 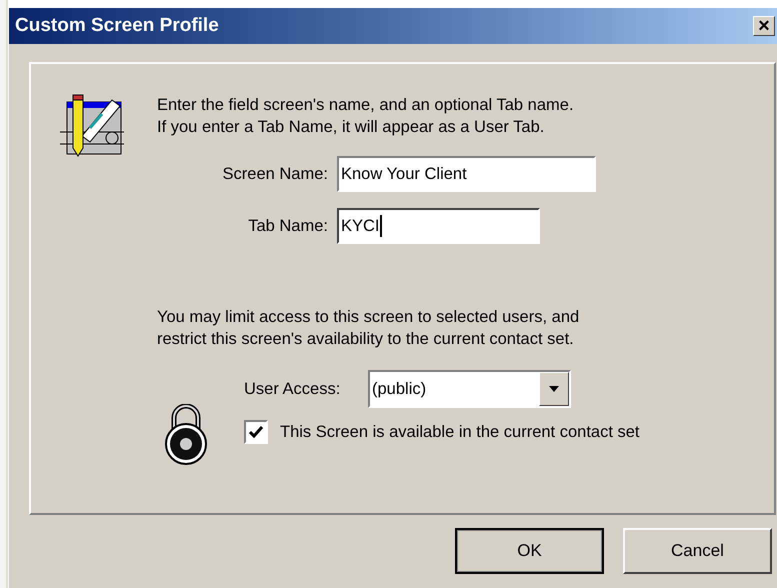 I want to click on caret-icon, so click(x=554, y=389).